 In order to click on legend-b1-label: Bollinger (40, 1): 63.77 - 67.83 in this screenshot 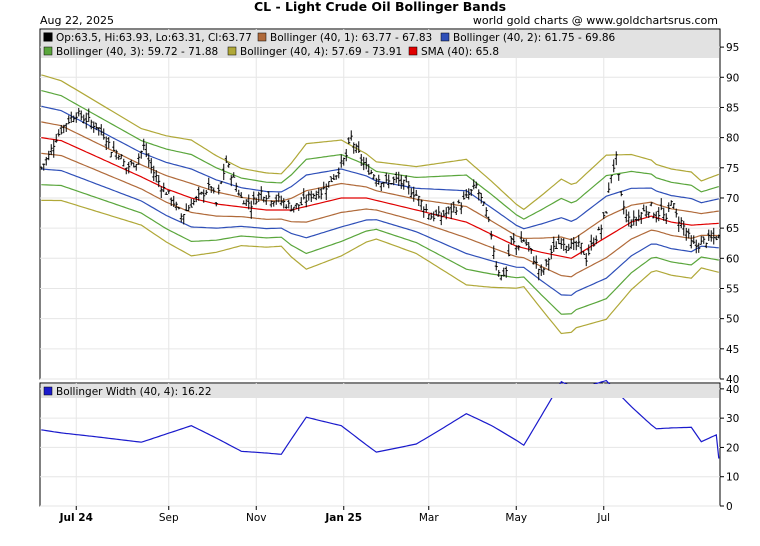, I will do `click(351, 38)`.